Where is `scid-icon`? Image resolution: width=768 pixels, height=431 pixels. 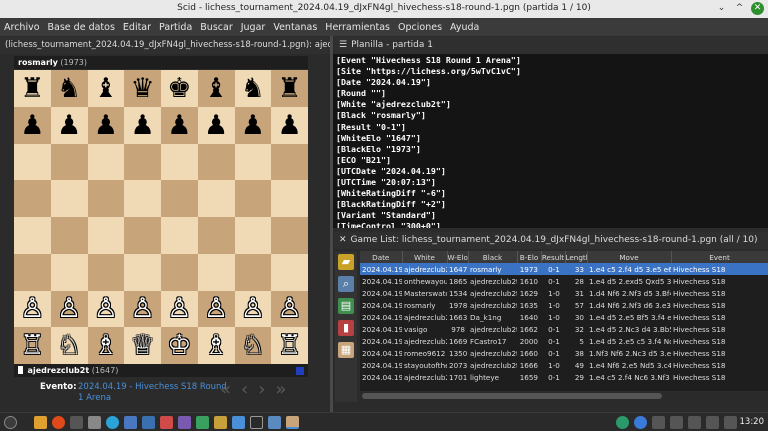 scid-icon is located at coordinates (292, 422).